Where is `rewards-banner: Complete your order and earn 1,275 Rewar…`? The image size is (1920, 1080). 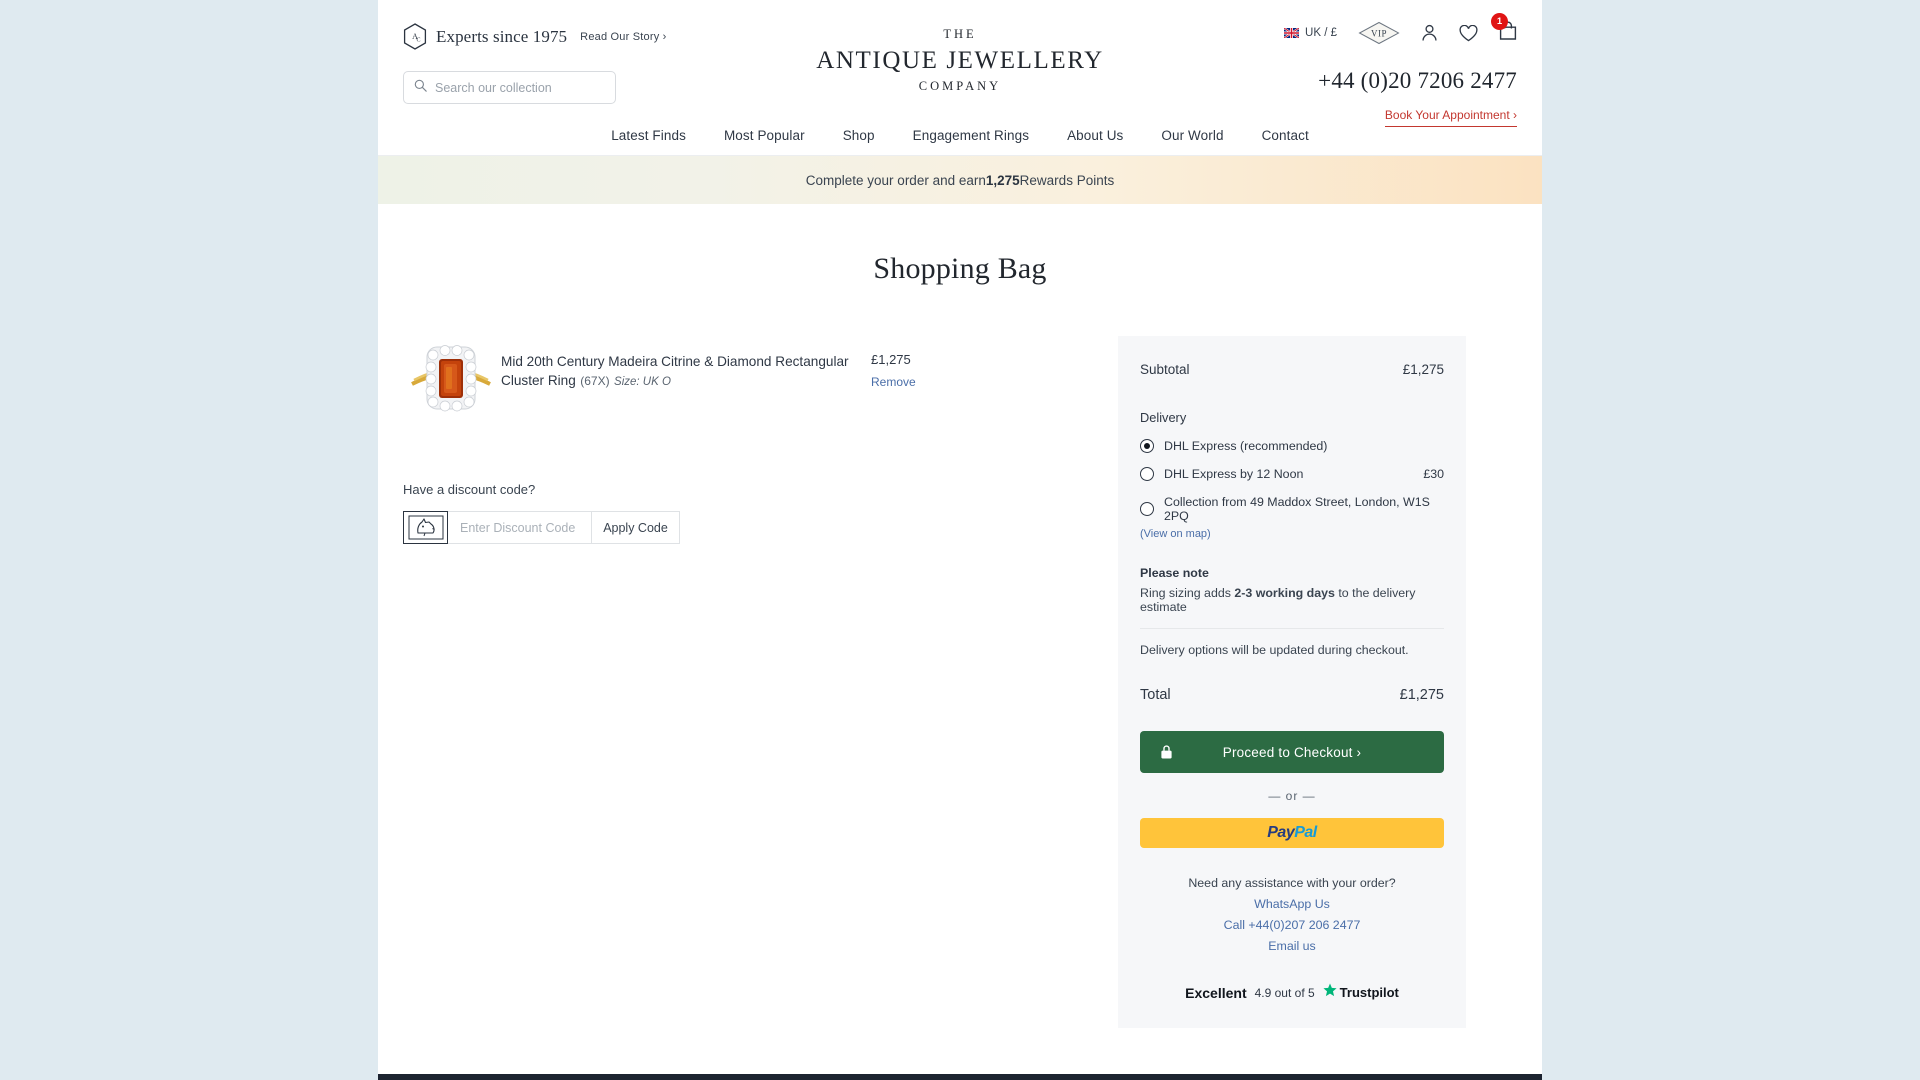 rewards-banner: Complete your order and earn 1,275 Rewar… is located at coordinates (960, 180).